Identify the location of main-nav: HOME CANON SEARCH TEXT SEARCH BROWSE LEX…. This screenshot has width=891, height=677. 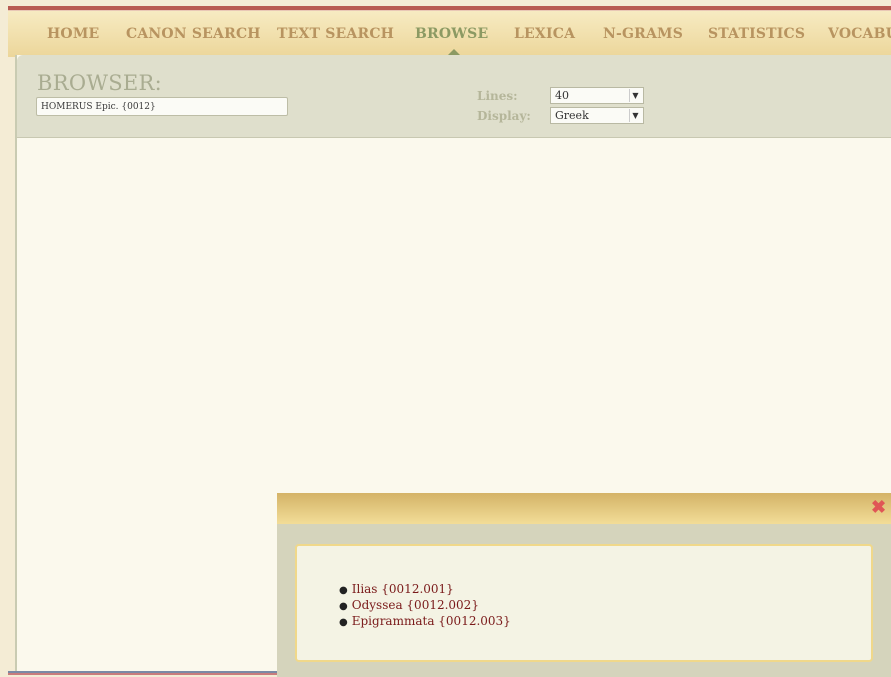
(449, 33).